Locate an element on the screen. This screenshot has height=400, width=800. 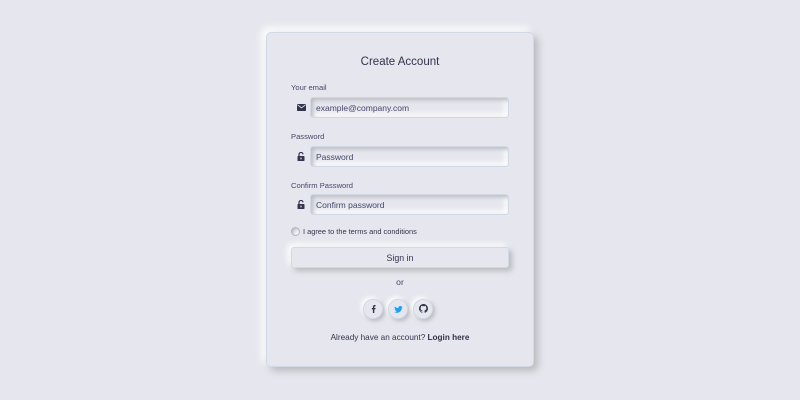
terms-label: I agree to the terms and conditions is located at coordinates (360, 231).